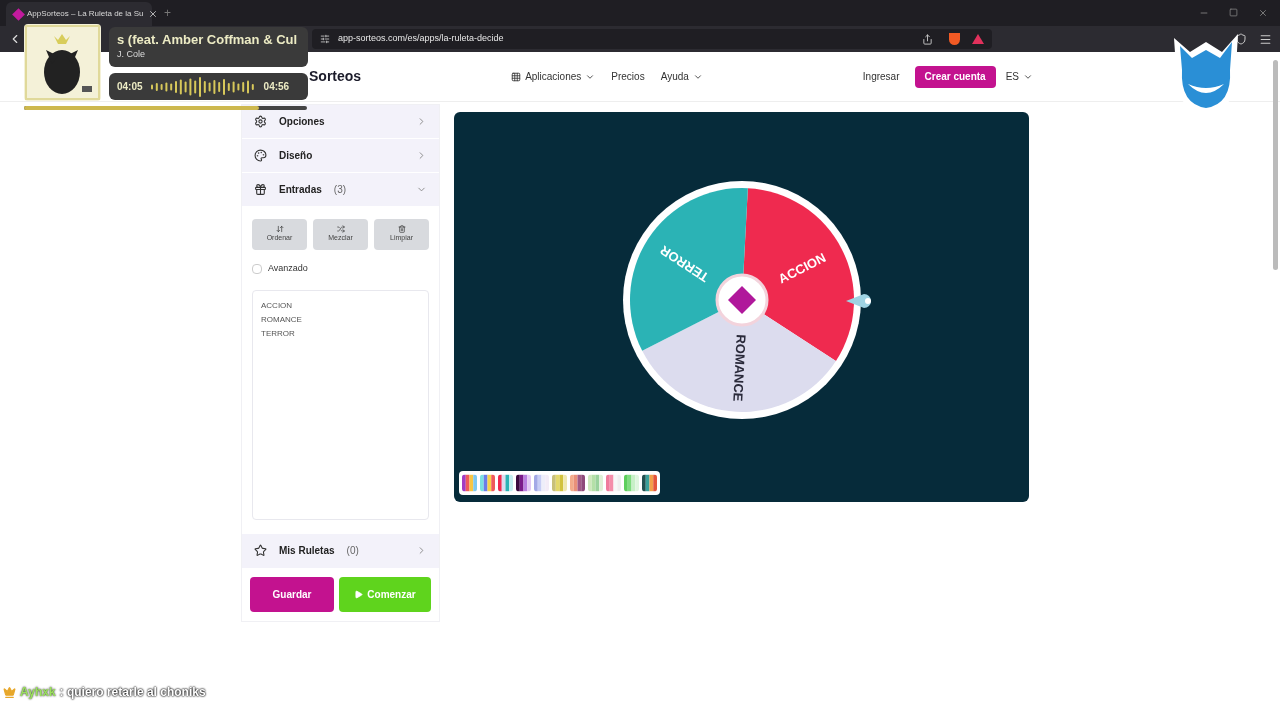  What do you see at coordinates (300, 190) in the screenshot?
I see `section-title: Entradas` at bounding box center [300, 190].